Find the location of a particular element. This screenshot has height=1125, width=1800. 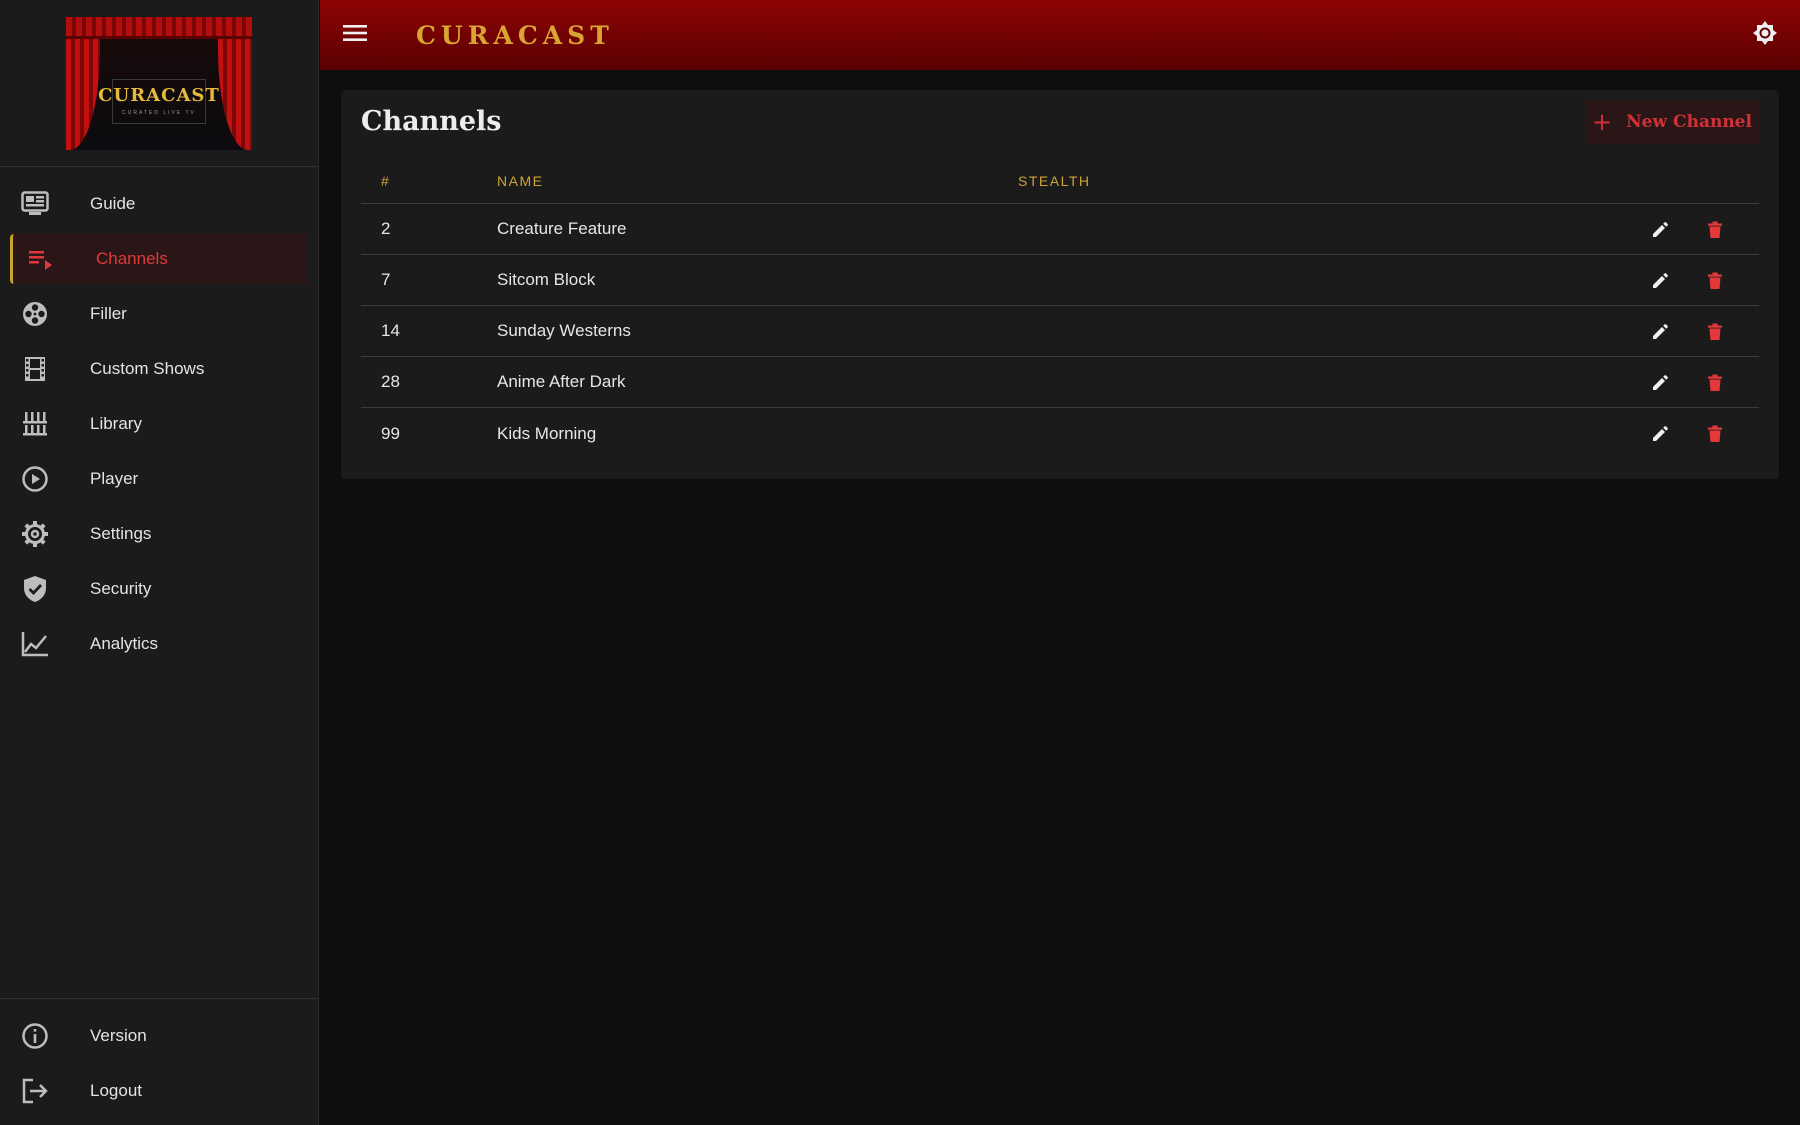

sidebar-item-custom-shows: Custom Shows is located at coordinates (159, 369).